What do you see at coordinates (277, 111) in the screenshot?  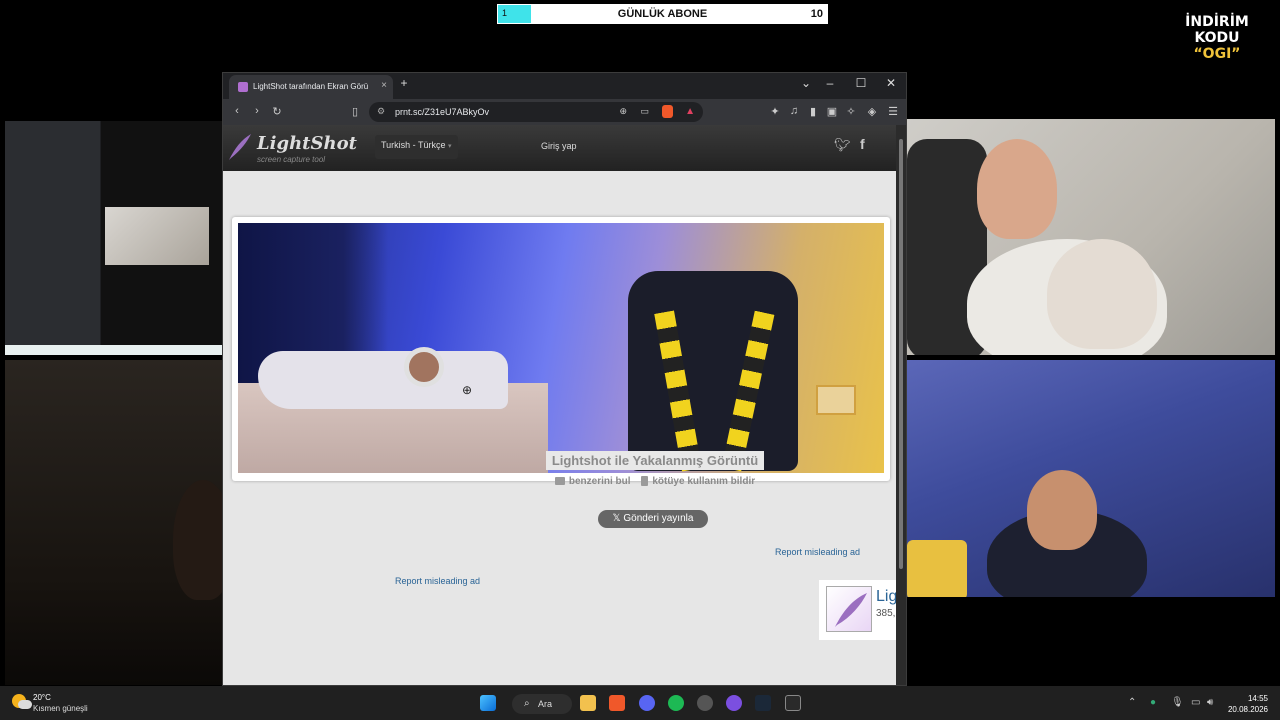 I see `reload-icon: ↻` at bounding box center [277, 111].